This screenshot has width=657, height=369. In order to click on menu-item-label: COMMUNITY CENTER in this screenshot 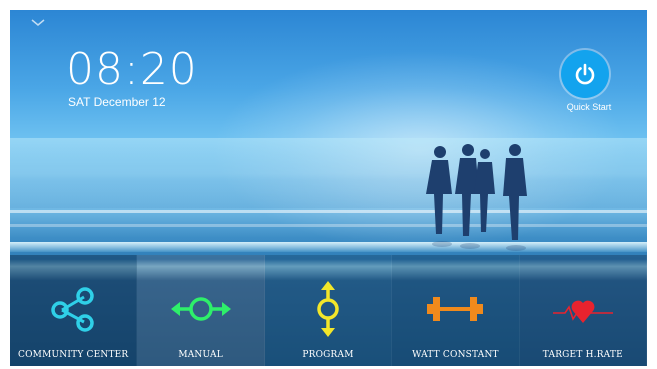, I will do `click(73, 355)`.